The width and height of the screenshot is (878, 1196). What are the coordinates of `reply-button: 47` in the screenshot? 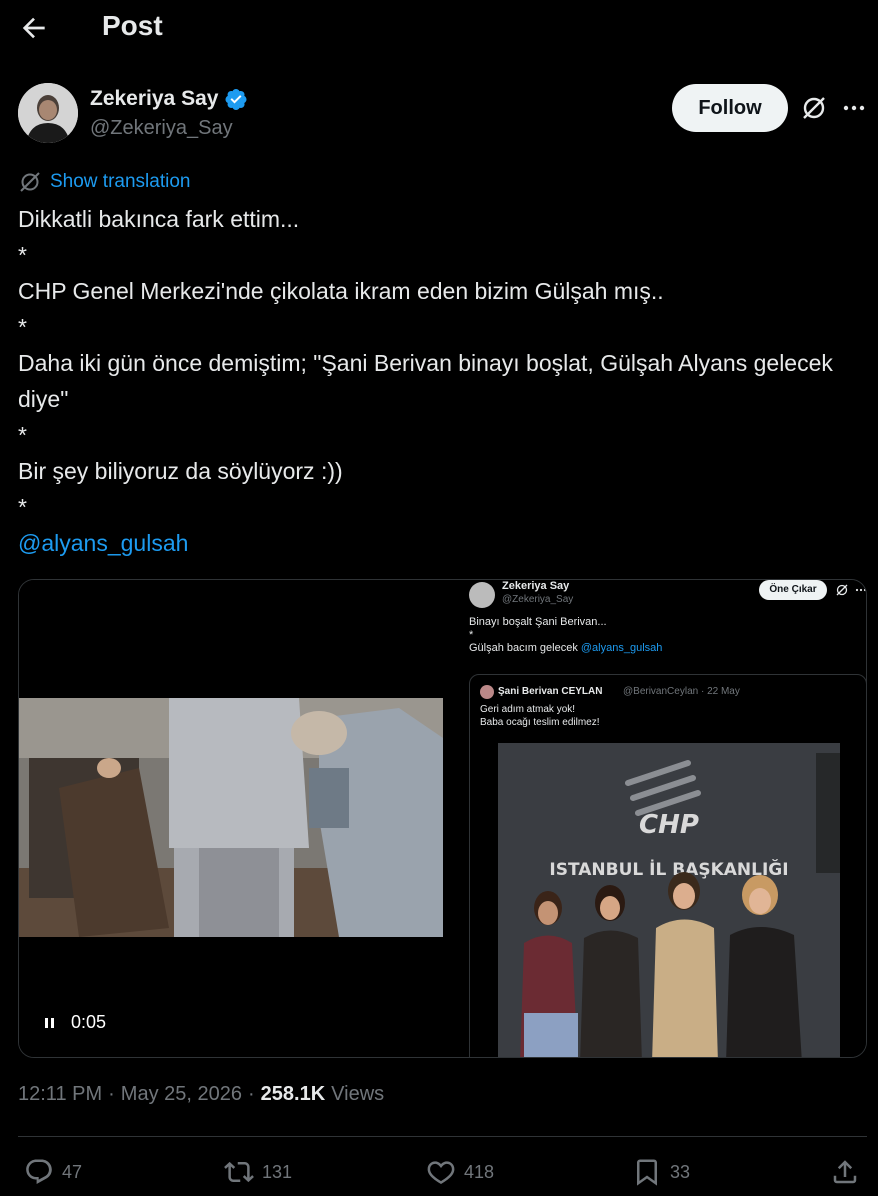 It's located at (53, 1172).